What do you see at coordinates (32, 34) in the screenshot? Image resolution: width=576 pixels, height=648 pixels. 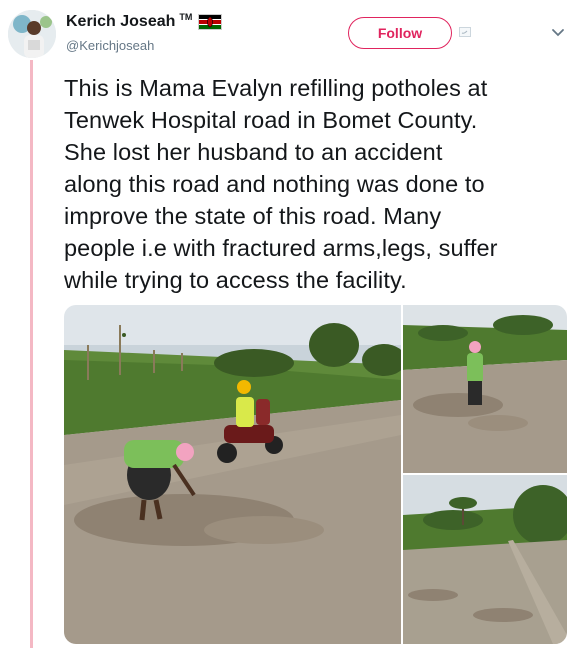 I see `avatar` at bounding box center [32, 34].